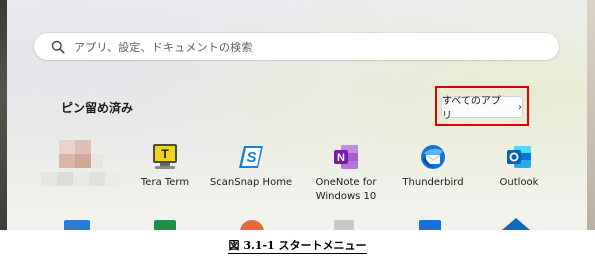 Image resolution: width=595 pixels, height=258 pixels. What do you see at coordinates (346, 173) in the screenshot?
I see `app-onenote: N OneNote for Windows 10` at bounding box center [346, 173].